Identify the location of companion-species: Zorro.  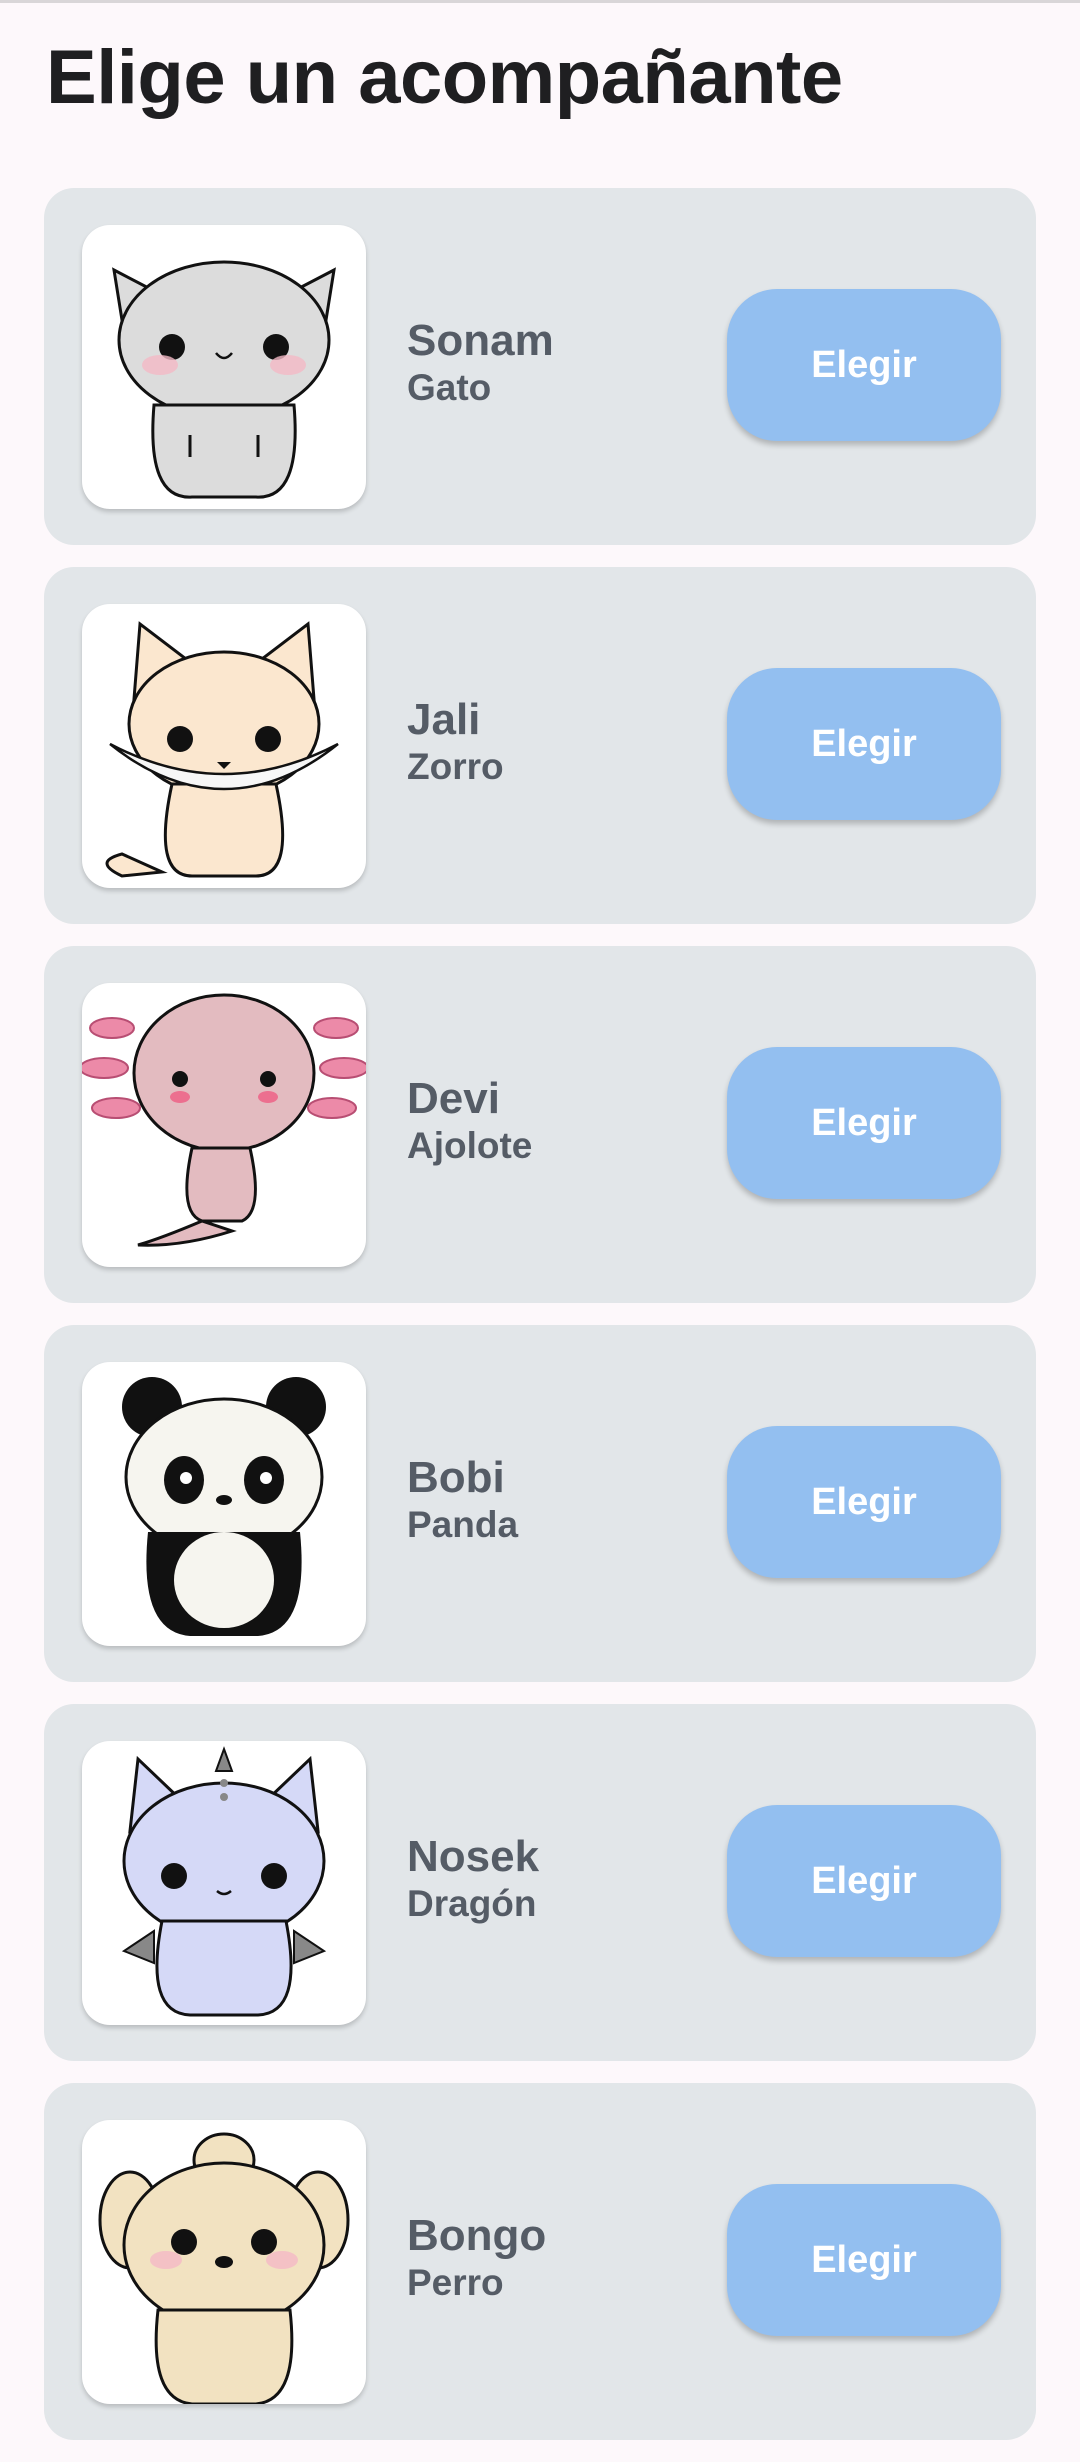
(455, 766).